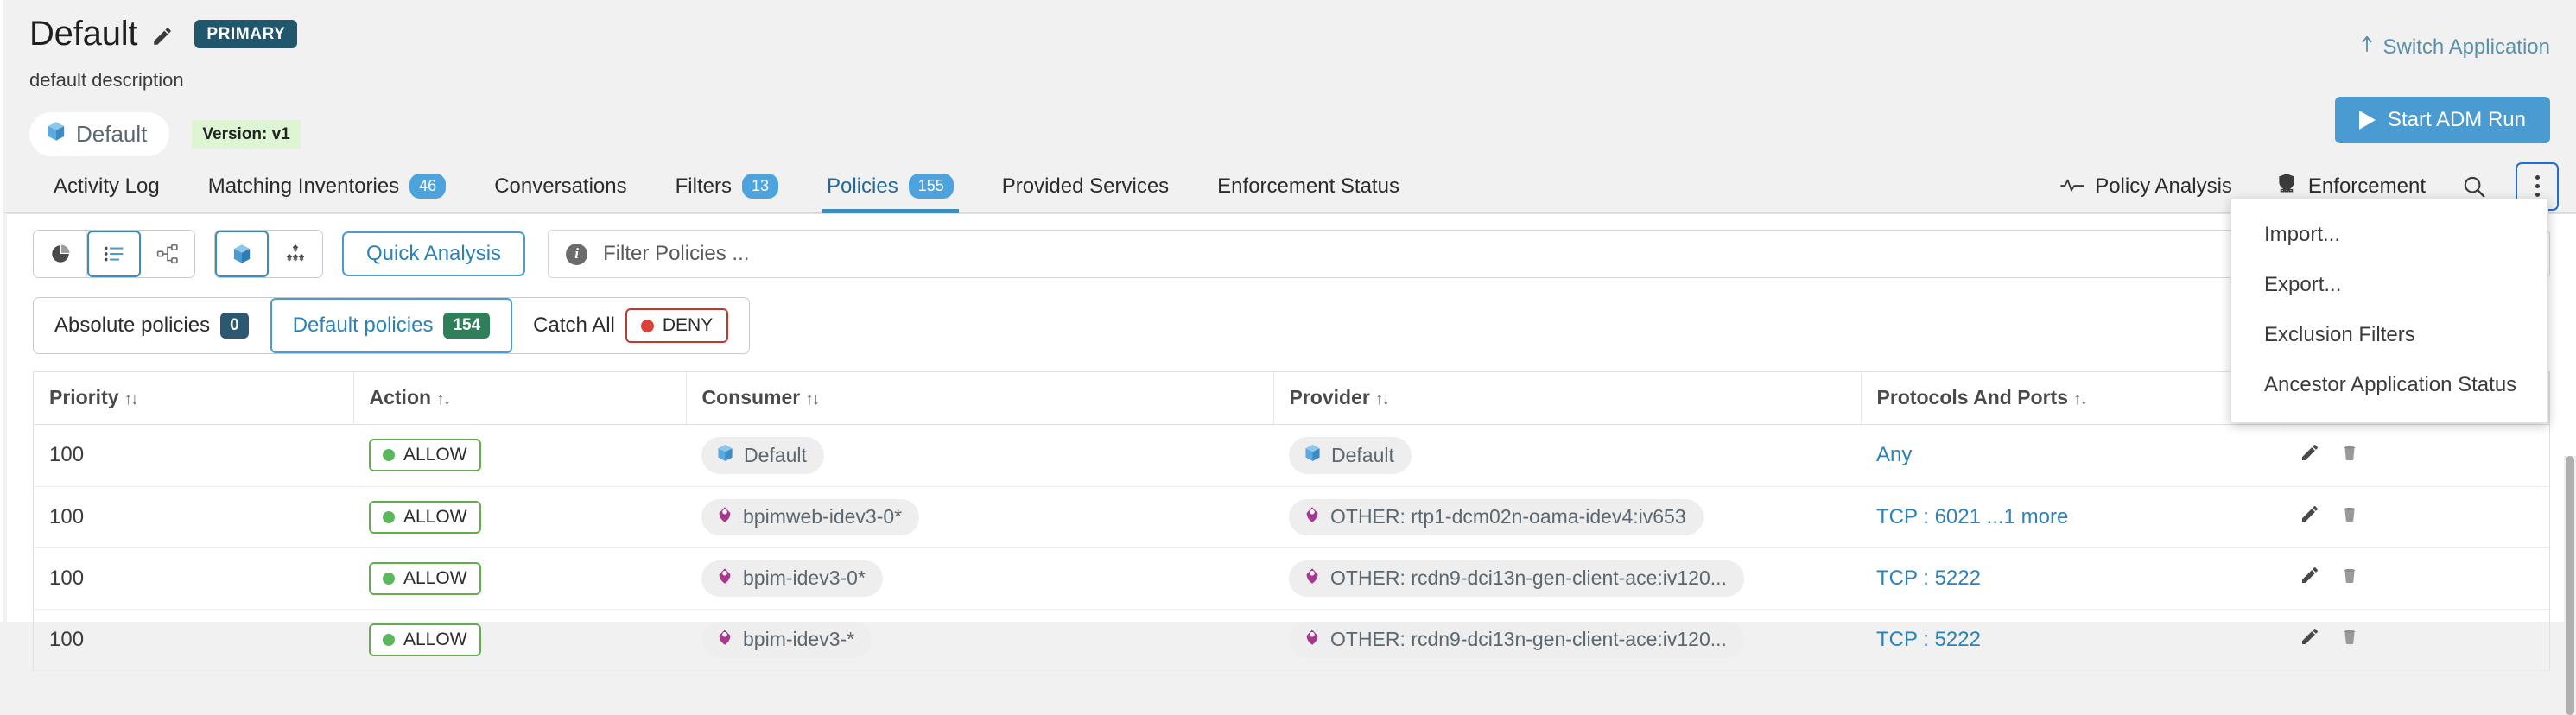  Describe the element at coordinates (980, 398) in the screenshot. I see `column-header-consumer: Consumer ↑↓` at that location.